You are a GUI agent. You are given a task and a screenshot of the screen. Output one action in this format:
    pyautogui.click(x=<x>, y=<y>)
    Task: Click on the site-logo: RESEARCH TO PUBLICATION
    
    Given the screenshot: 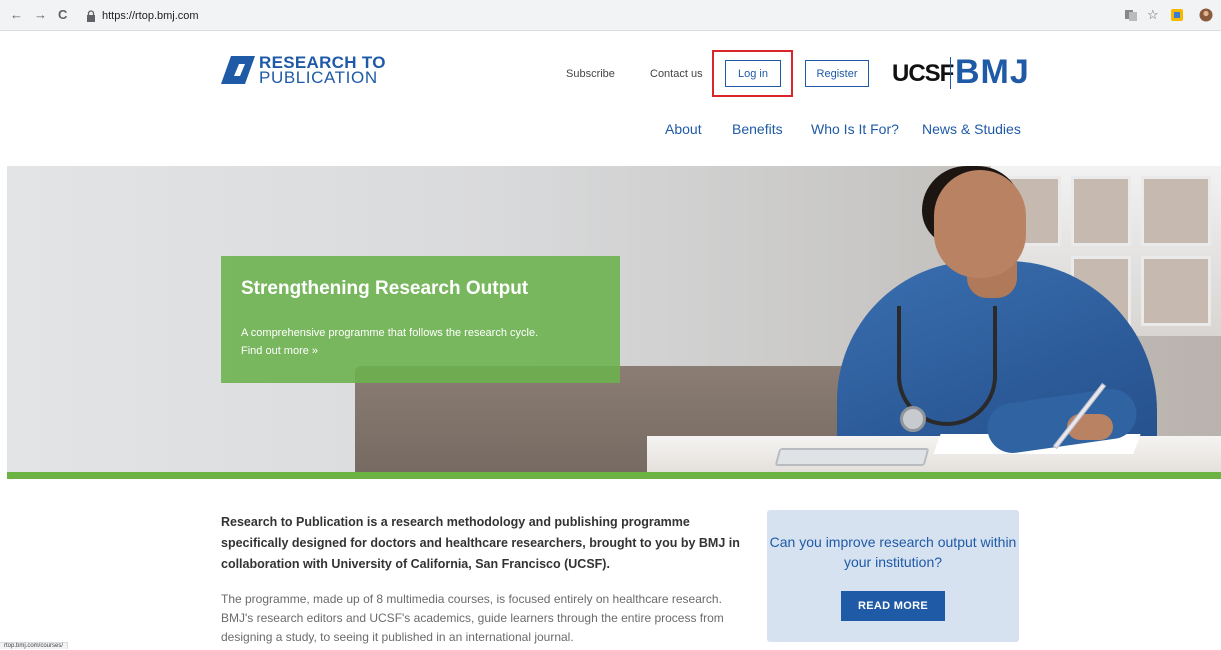 What is the action you would take?
    pyautogui.click(x=303, y=70)
    